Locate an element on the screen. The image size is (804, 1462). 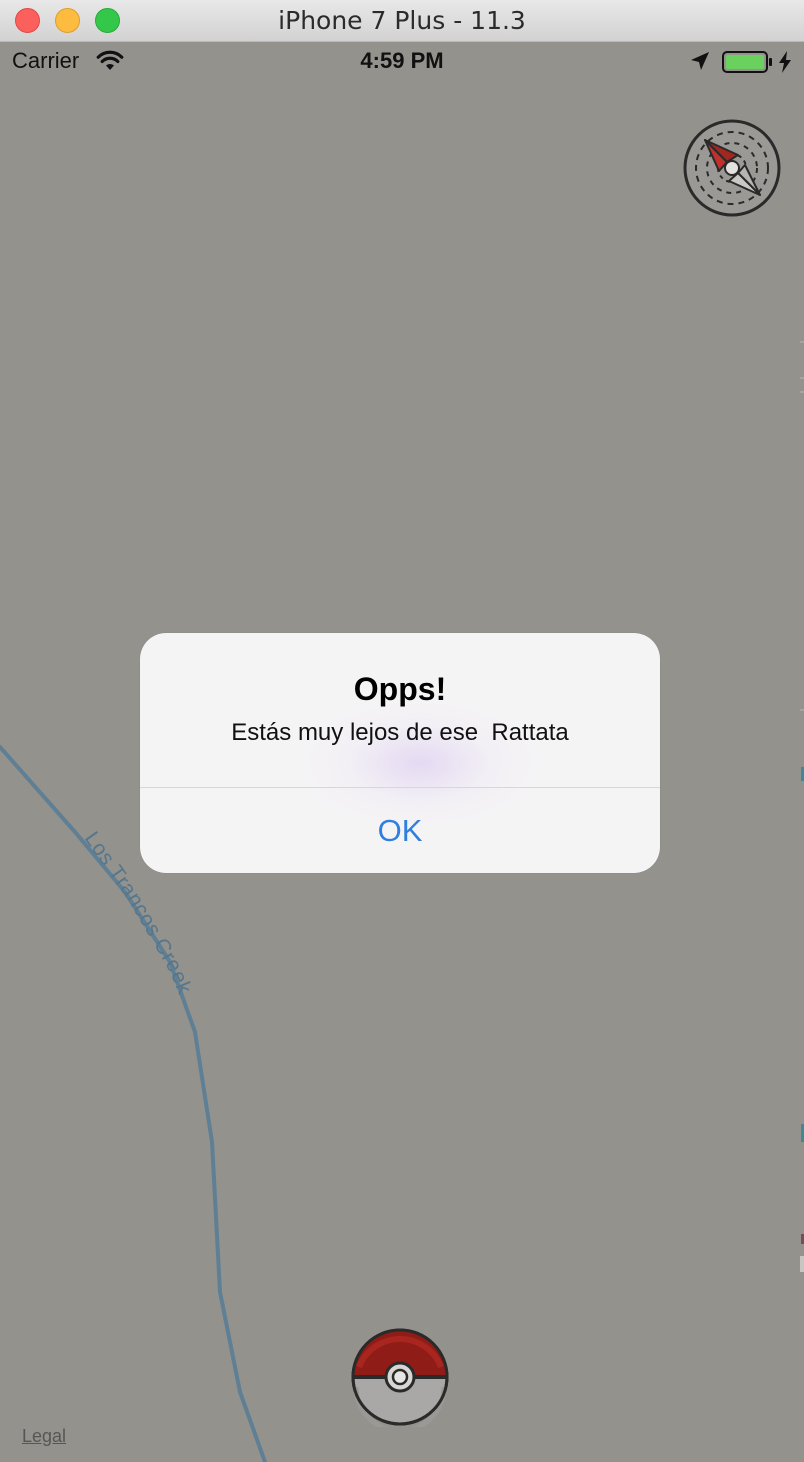
window-titlebar: iPhone 7 Plus - 11.3 is located at coordinates (402, 21).